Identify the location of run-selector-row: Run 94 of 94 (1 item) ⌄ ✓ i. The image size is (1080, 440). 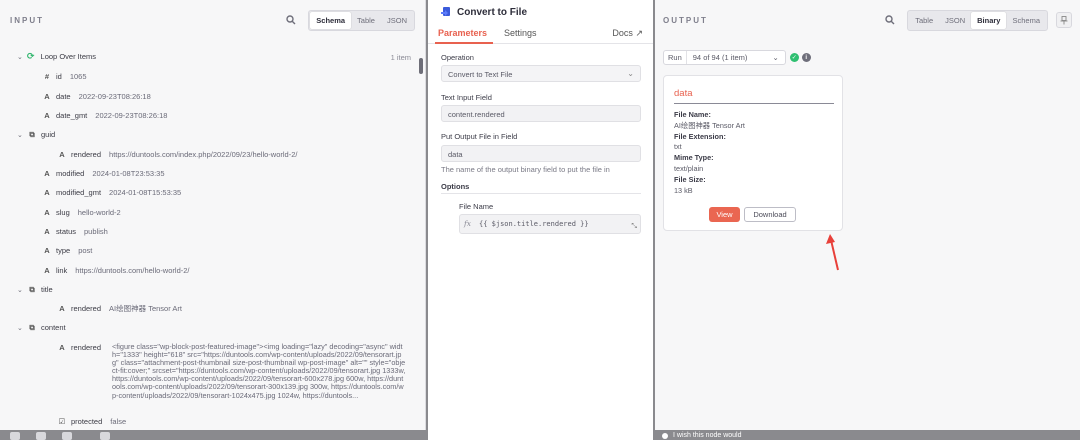
(737, 57).